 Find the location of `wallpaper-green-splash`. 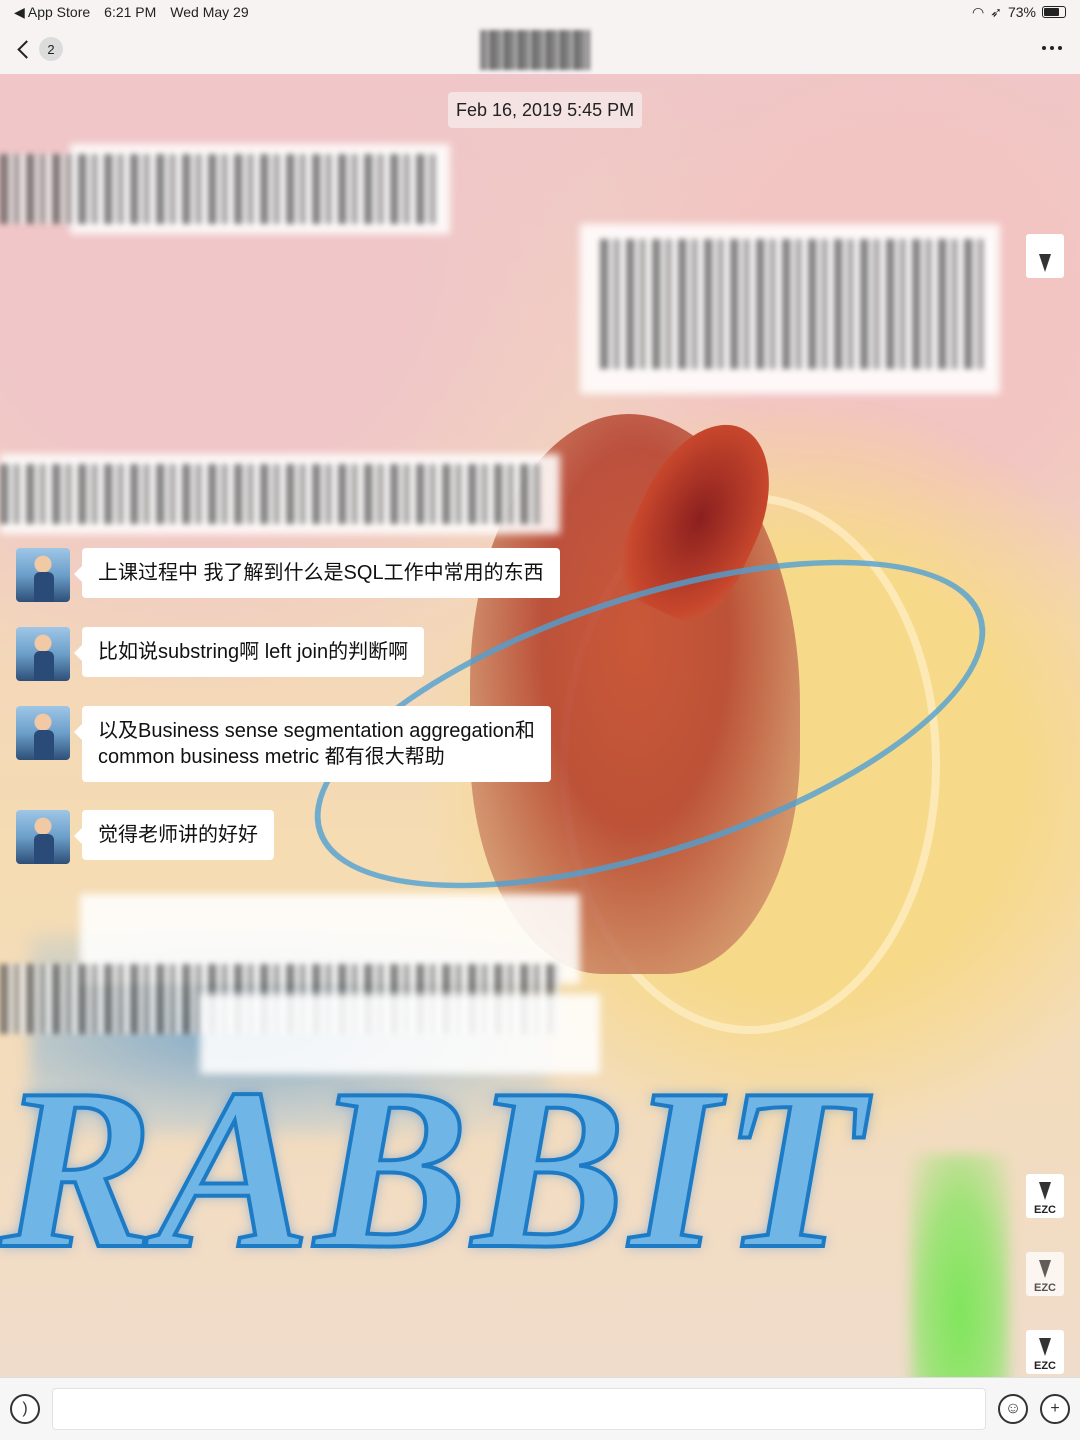

wallpaper-green-splash is located at coordinates (960, 1265).